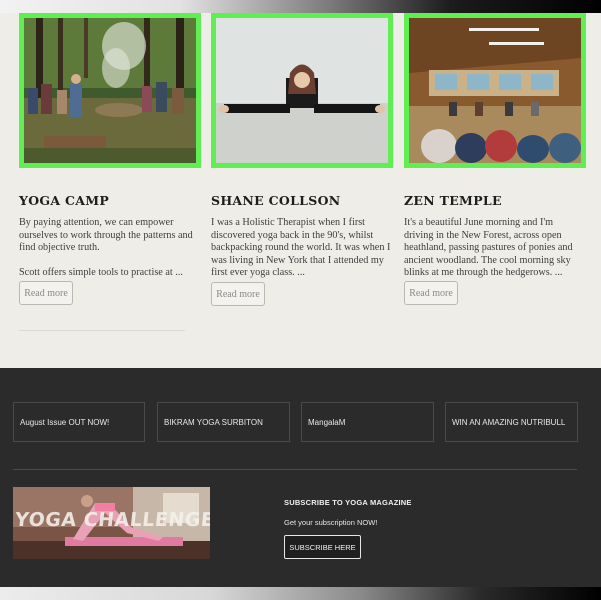  I want to click on footer-link-mangalam: MangalaM, so click(367, 422).